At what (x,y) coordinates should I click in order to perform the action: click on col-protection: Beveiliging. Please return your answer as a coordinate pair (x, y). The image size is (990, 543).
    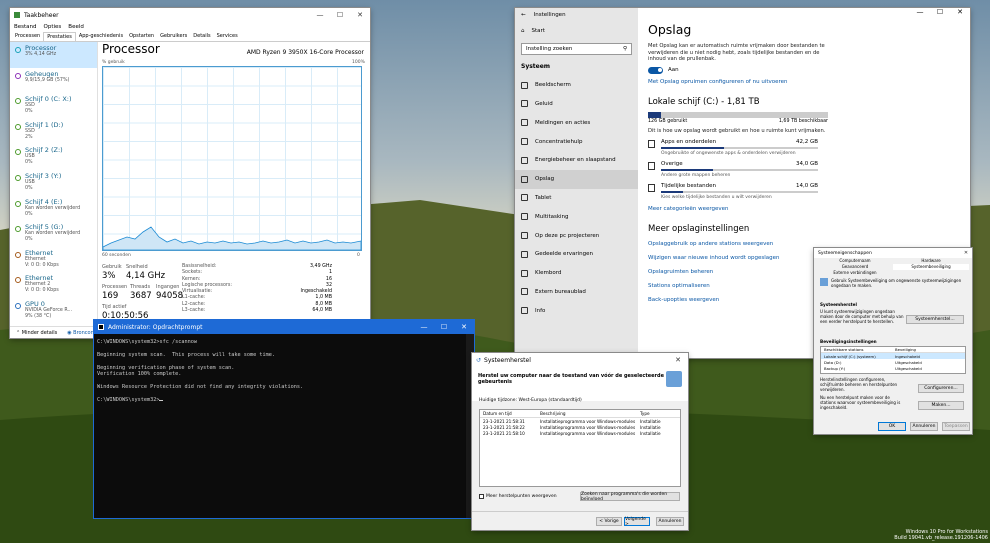
    Looking at the image, I should click on (905, 349).